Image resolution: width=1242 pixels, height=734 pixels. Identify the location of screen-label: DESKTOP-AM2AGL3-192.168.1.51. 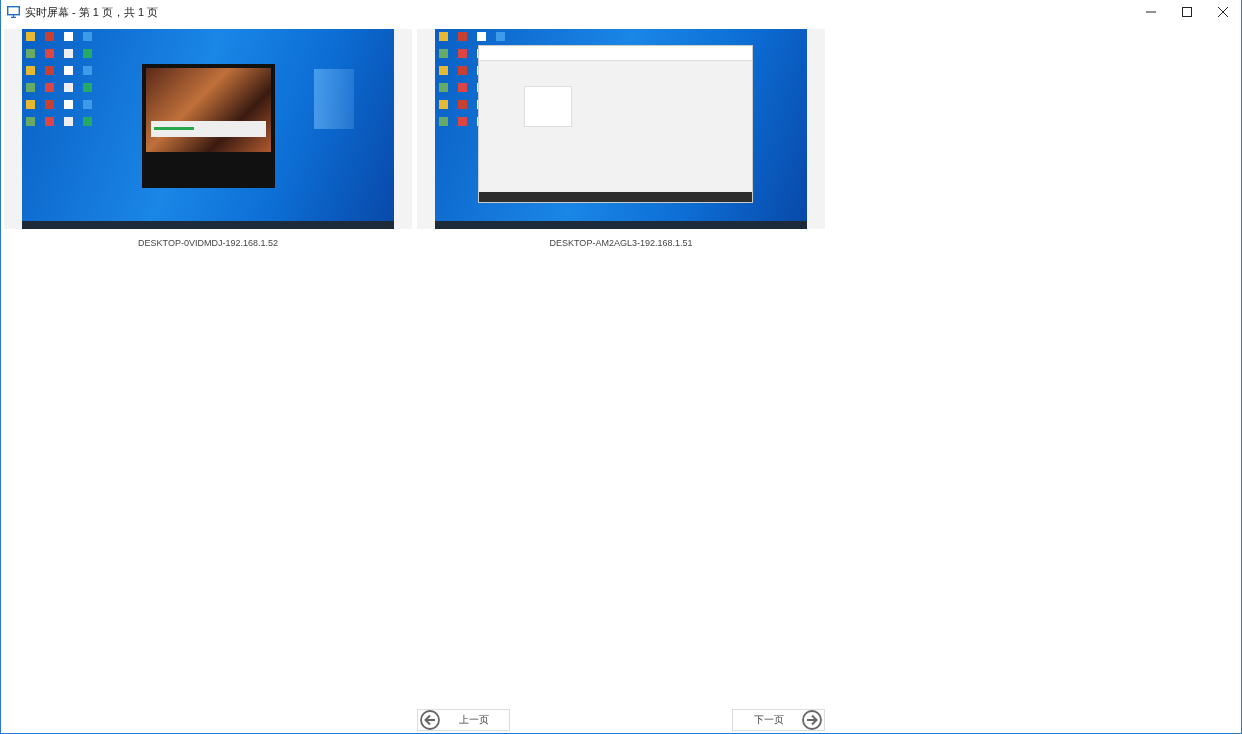
(621, 243).